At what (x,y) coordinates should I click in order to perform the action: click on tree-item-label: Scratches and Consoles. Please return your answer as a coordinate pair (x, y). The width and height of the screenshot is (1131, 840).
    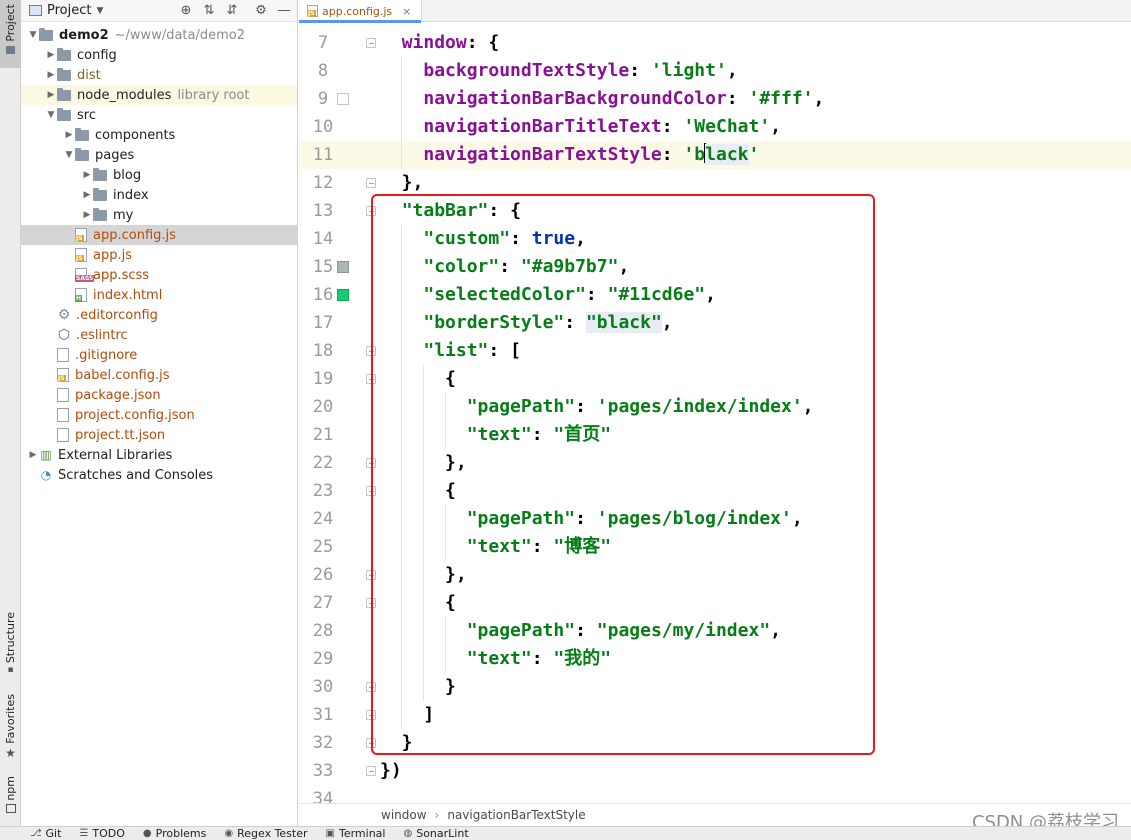
    Looking at the image, I should click on (136, 475).